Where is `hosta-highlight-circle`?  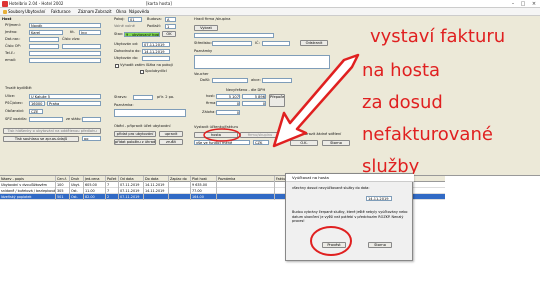
hosta-highlight-circle is located at coordinates (222, 135).